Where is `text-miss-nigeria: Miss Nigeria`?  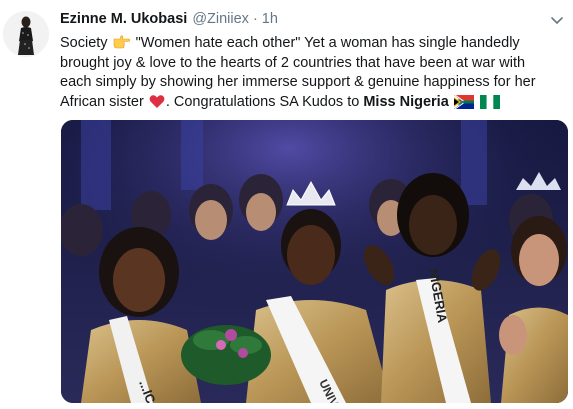
text-miss-nigeria: Miss Nigeria is located at coordinates (406, 101).